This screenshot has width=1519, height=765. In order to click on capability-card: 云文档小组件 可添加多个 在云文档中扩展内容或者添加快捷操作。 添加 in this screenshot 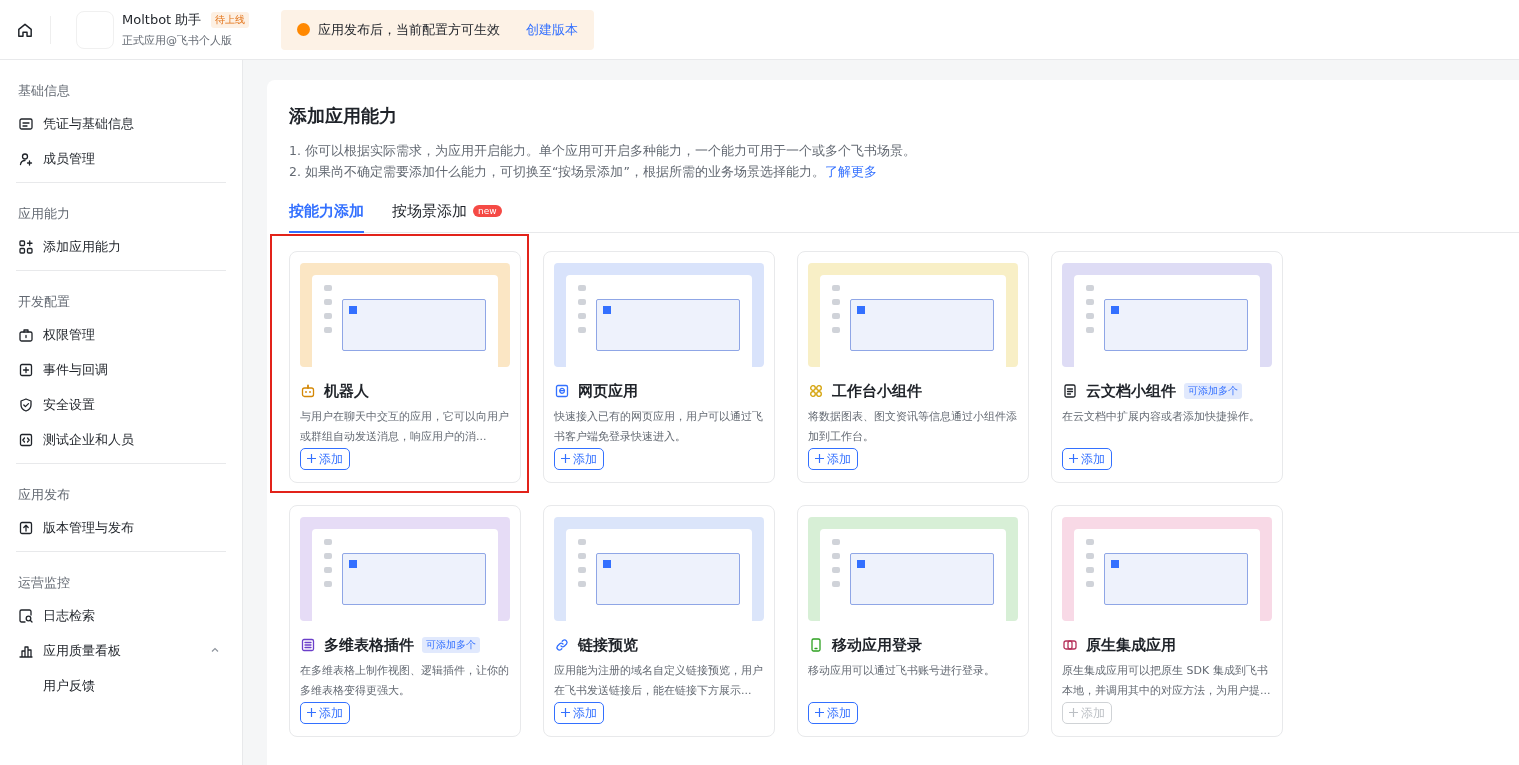, I will do `click(1167, 367)`.